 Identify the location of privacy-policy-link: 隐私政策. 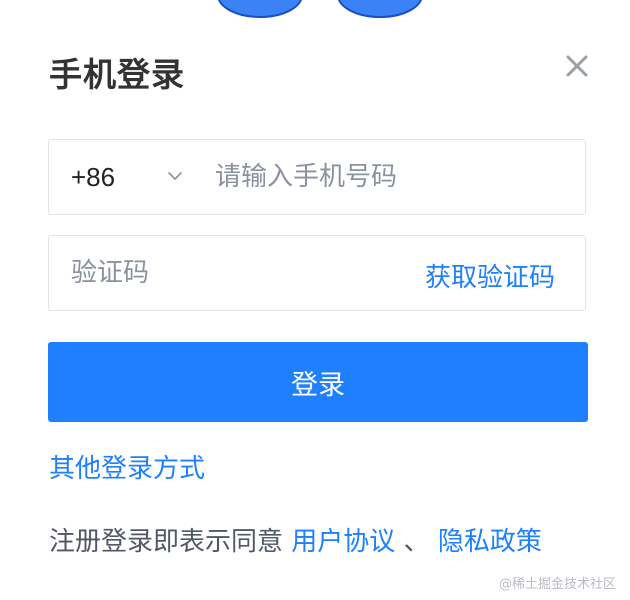
(490, 542).